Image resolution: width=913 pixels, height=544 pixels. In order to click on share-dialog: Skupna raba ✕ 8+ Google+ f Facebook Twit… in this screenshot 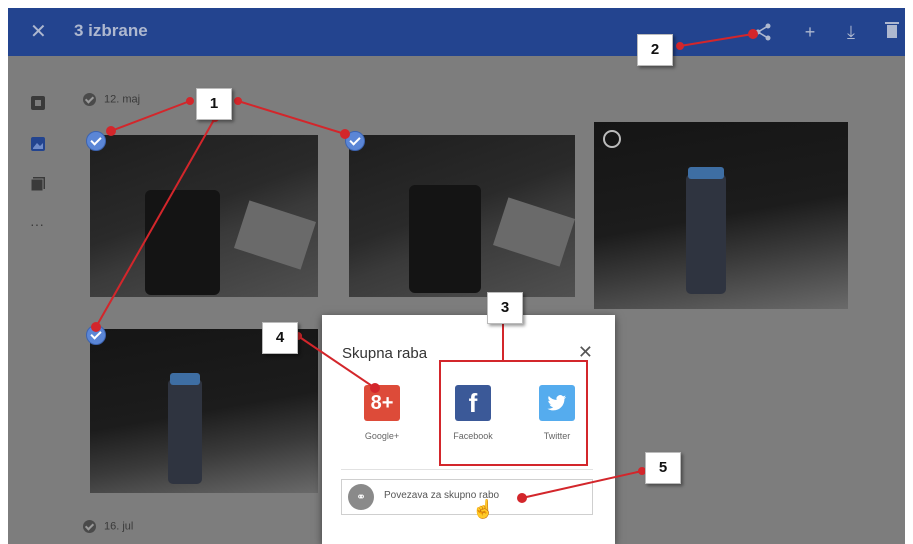, I will do `click(468, 429)`.